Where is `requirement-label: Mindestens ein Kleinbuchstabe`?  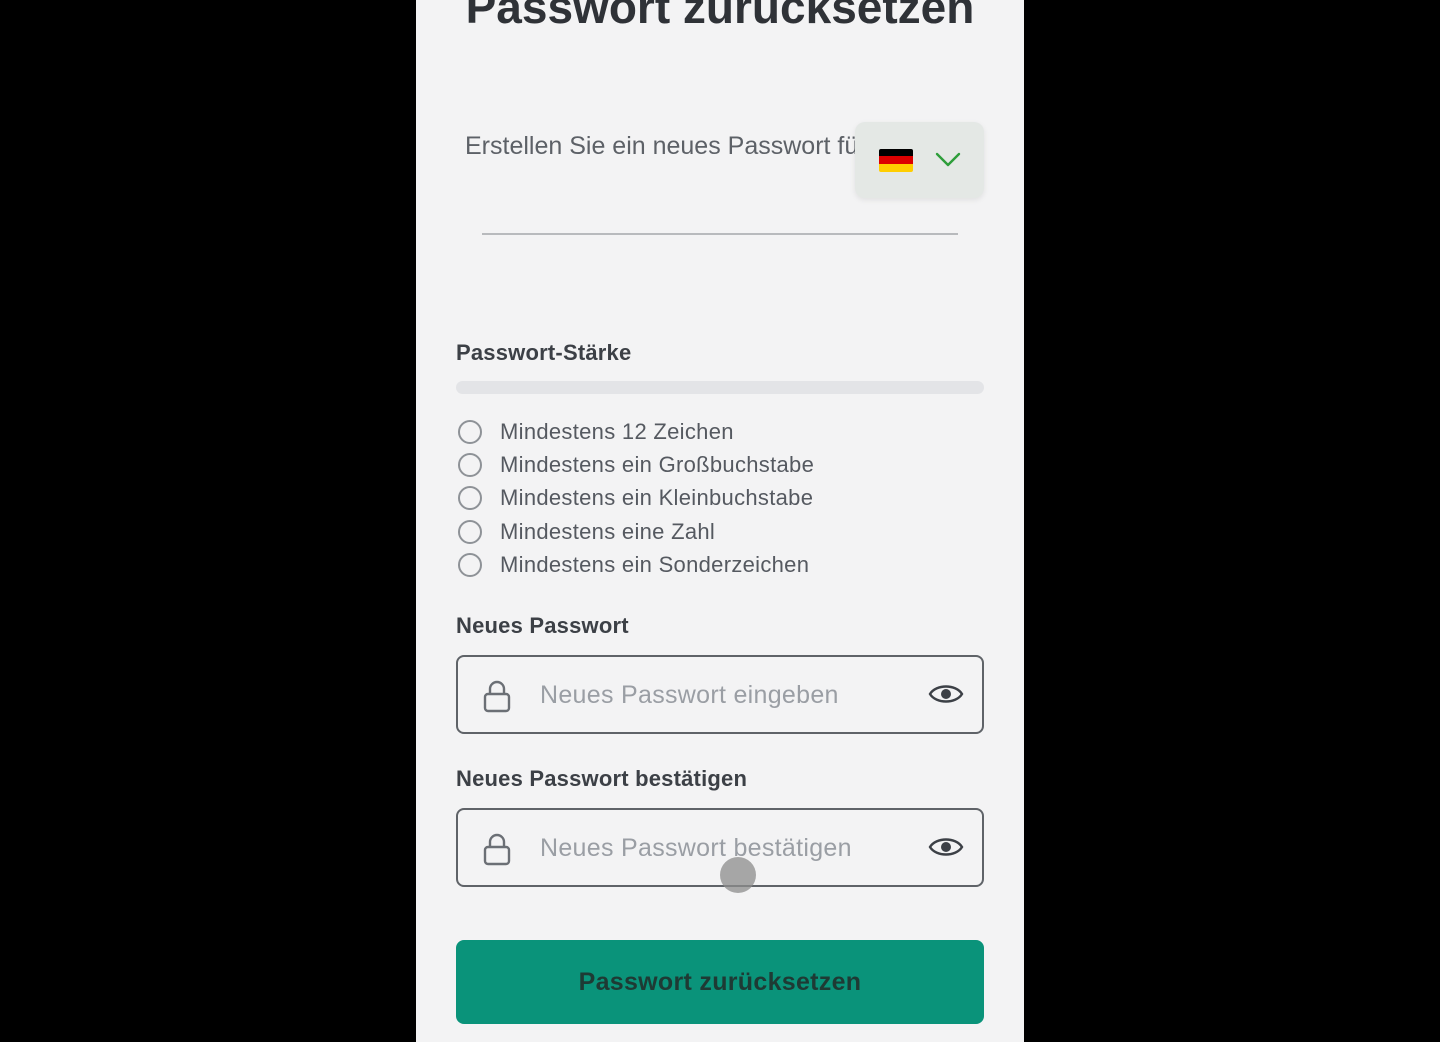 requirement-label: Mindestens ein Kleinbuchstabe is located at coordinates (657, 498).